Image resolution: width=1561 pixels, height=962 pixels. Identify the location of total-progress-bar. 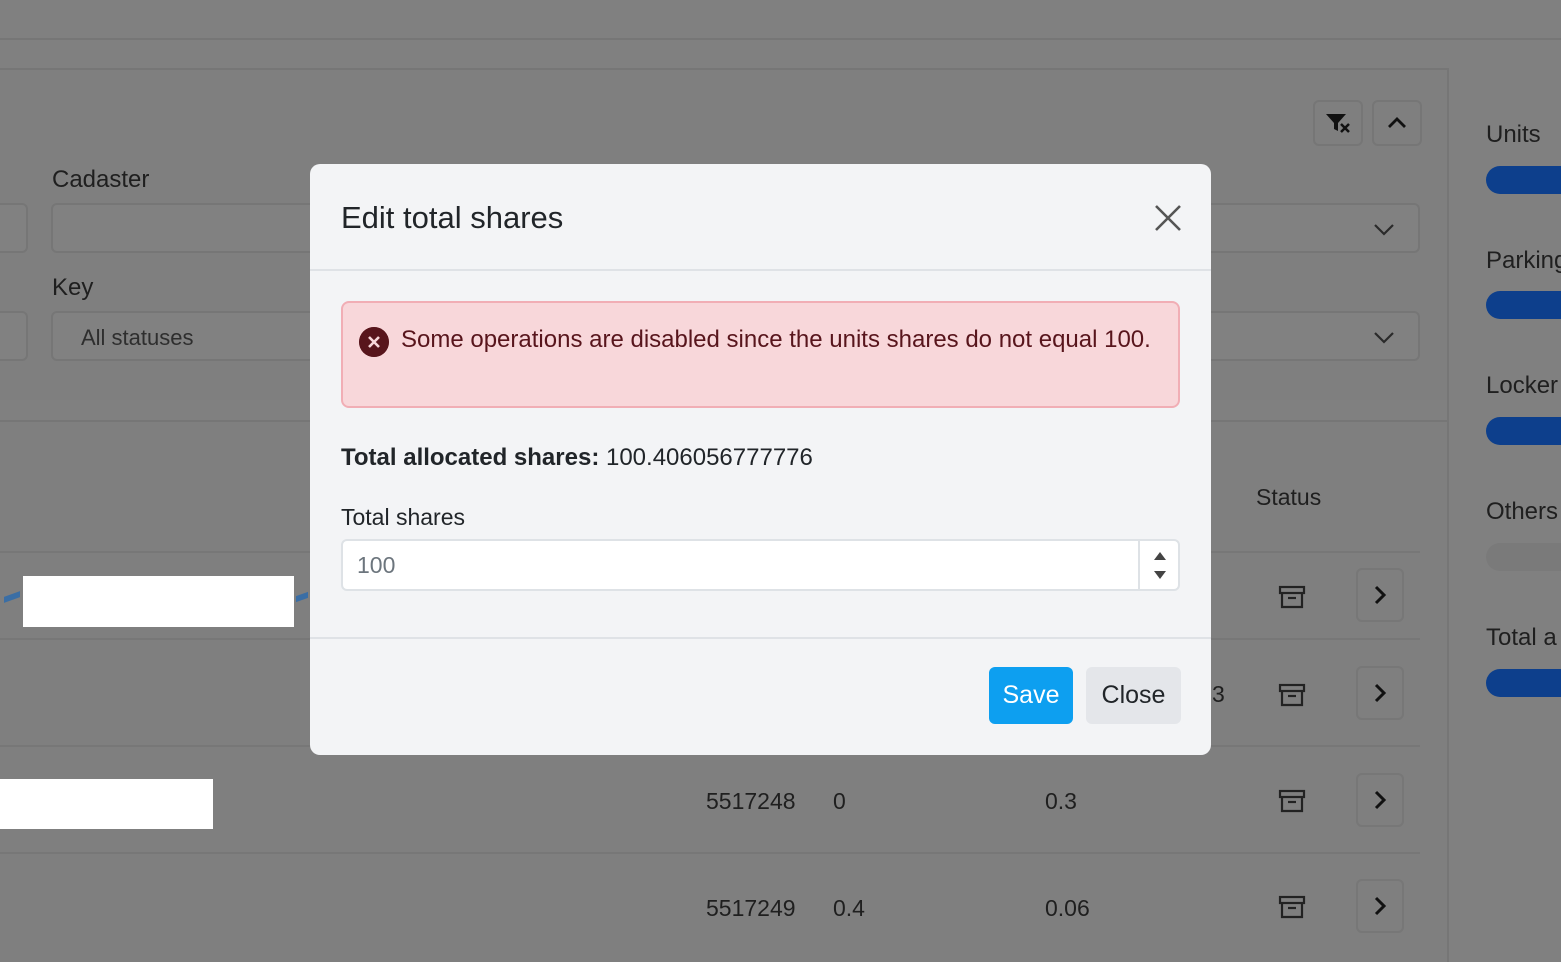
(1523, 683).